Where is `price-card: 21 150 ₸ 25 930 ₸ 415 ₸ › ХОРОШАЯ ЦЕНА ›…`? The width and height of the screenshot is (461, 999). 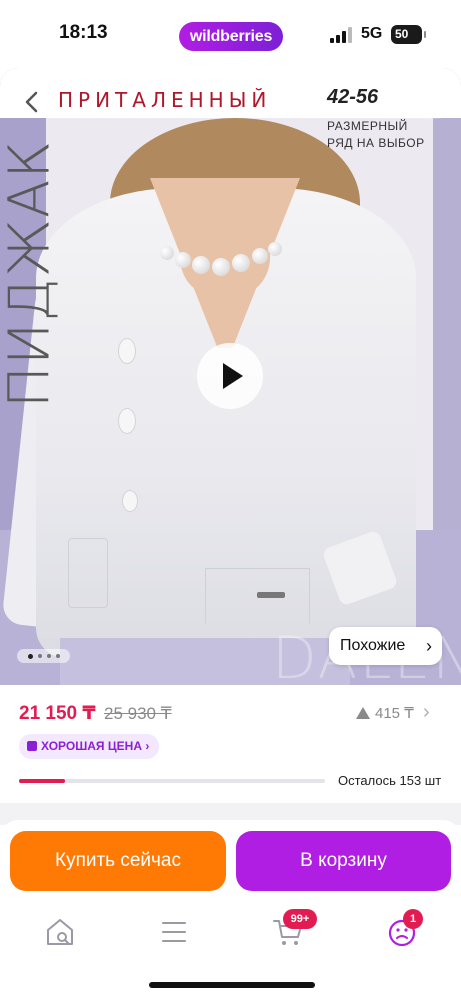 price-card: 21 150 ₸ 25 930 ₸ 415 ₸ › ХОРОШАЯ ЦЕНА ›… is located at coordinates (230, 744).